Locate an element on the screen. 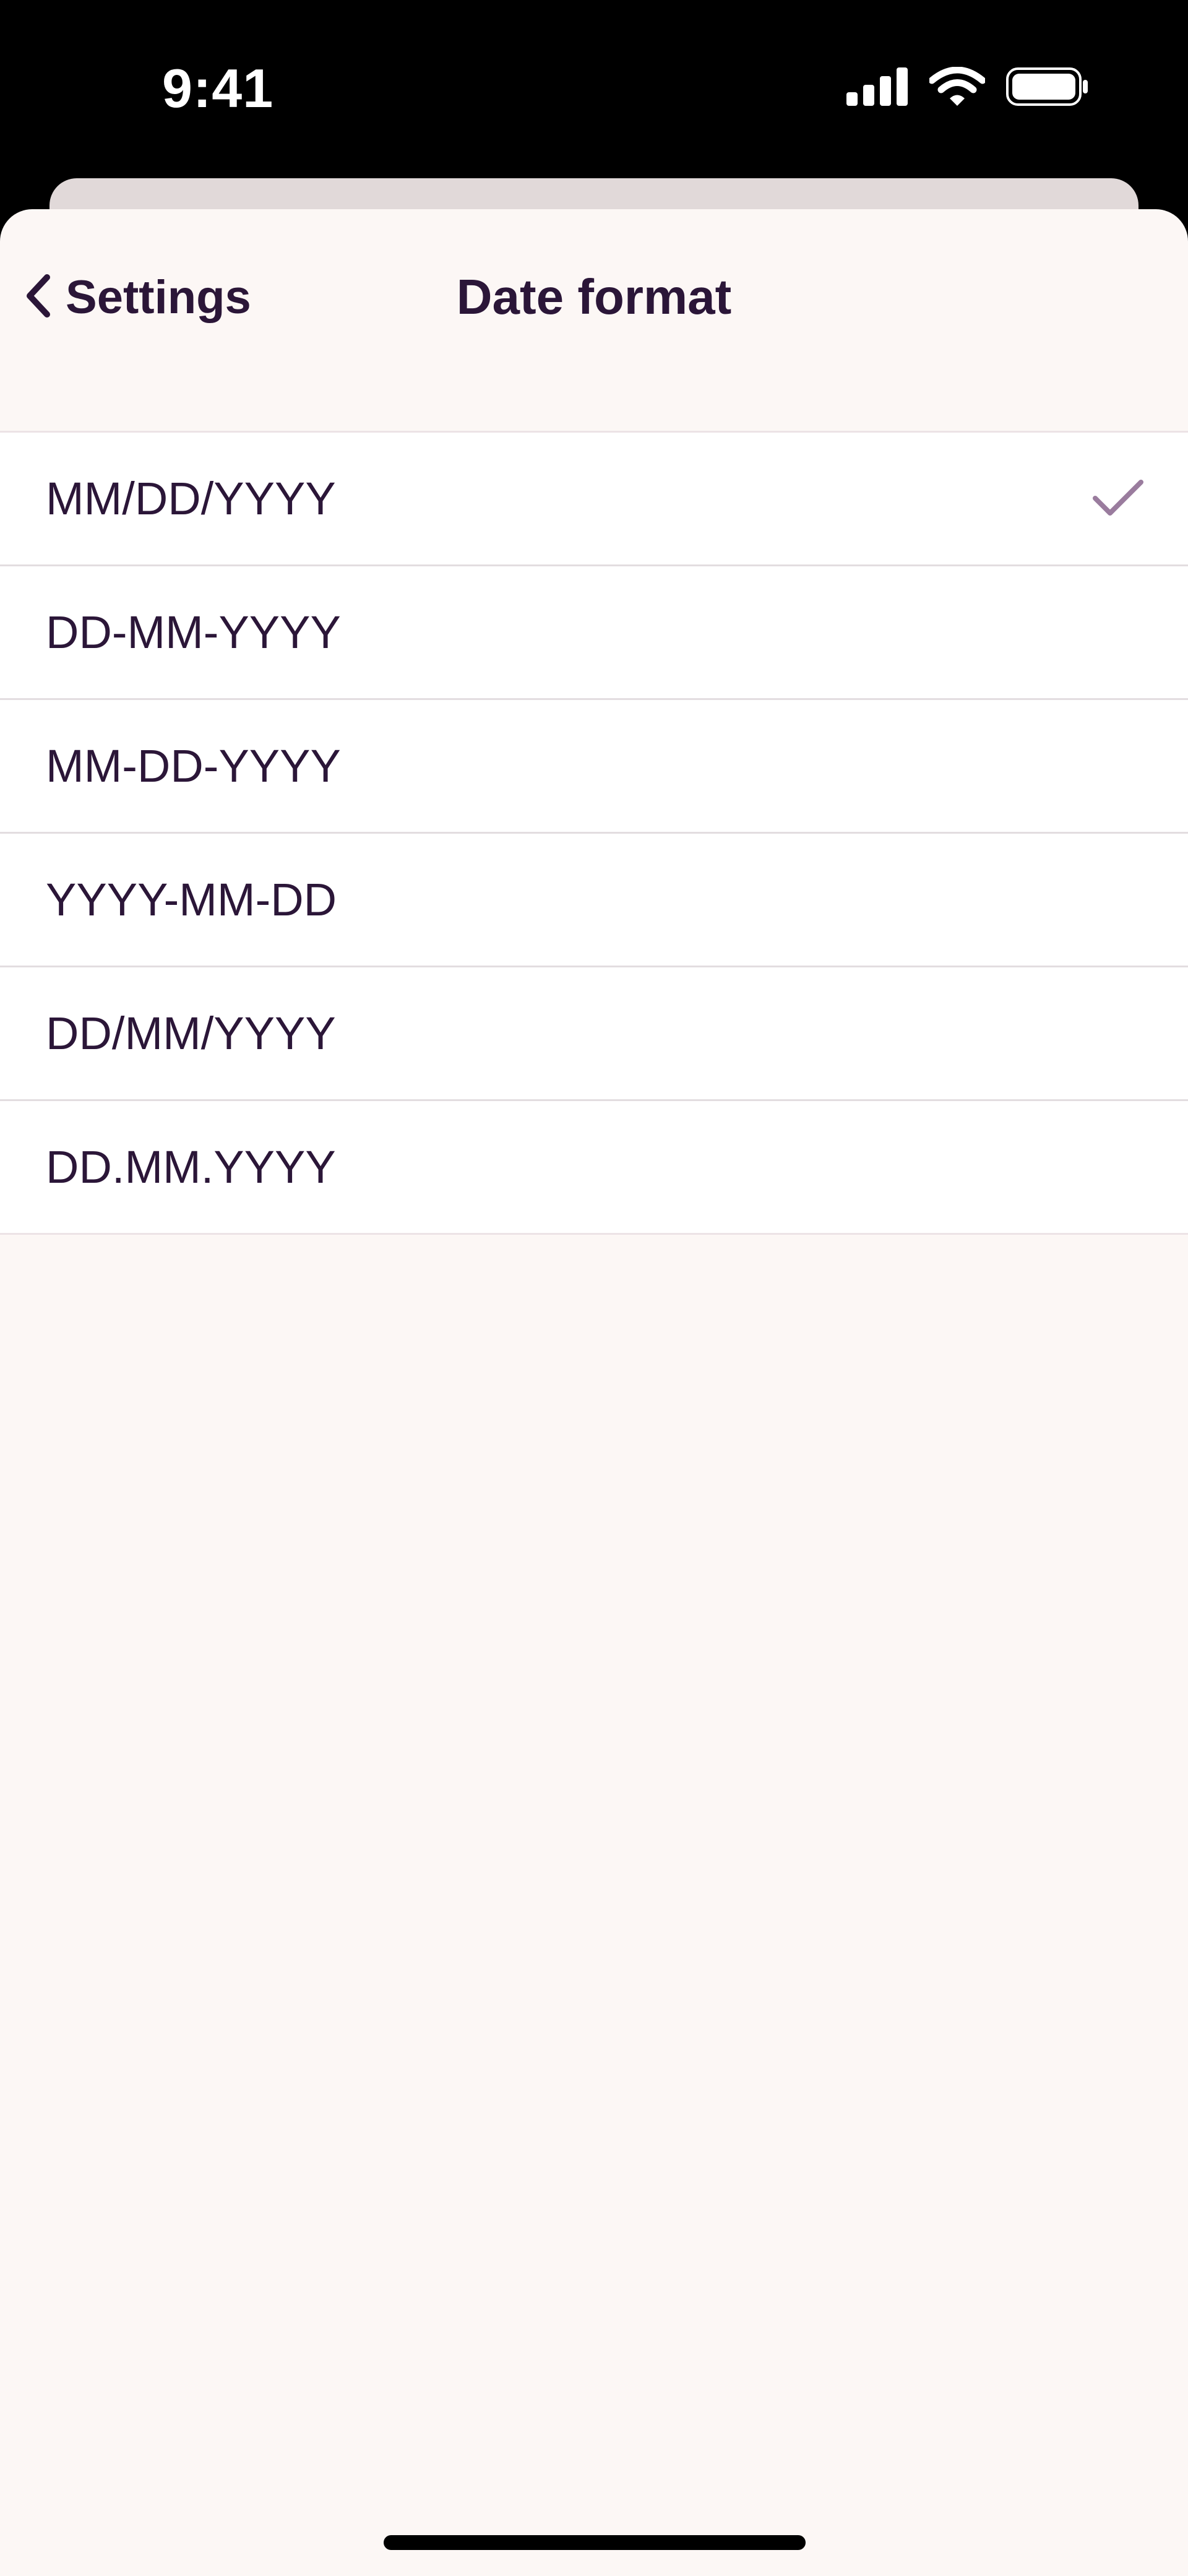  option-label: YYYY-MM-DD is located at coordinates (191, 899).